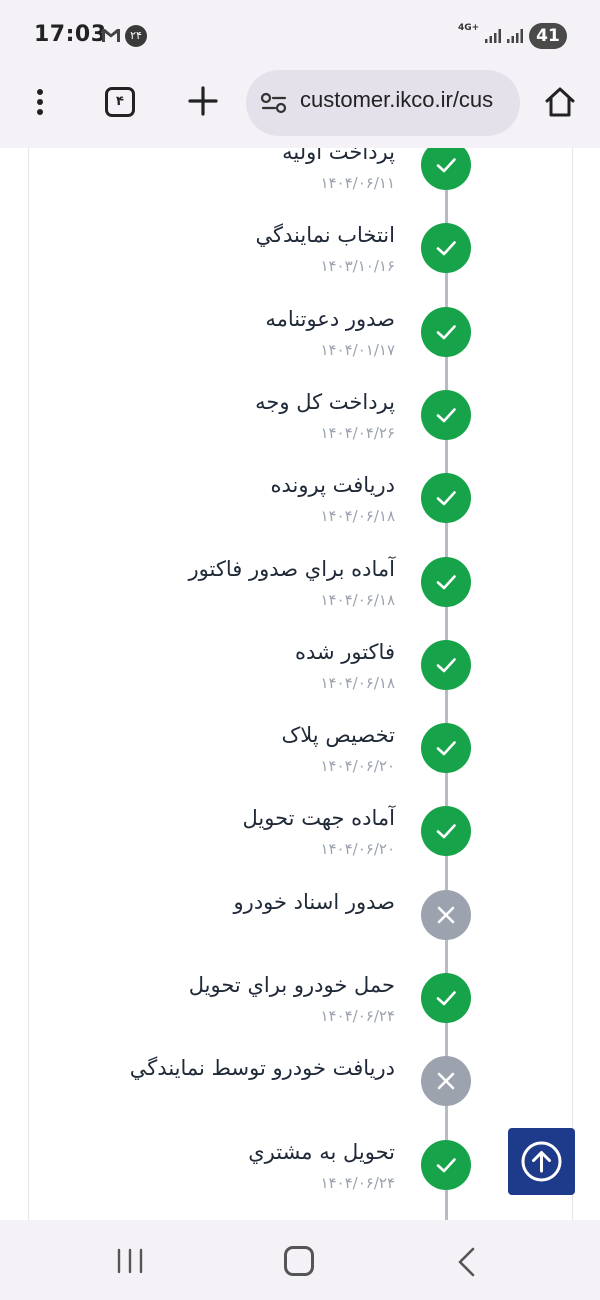  What do you see at coordinates (469, 28) in the screenshot?
I see `network-type: 4G+` at bounding box center [469, 28].